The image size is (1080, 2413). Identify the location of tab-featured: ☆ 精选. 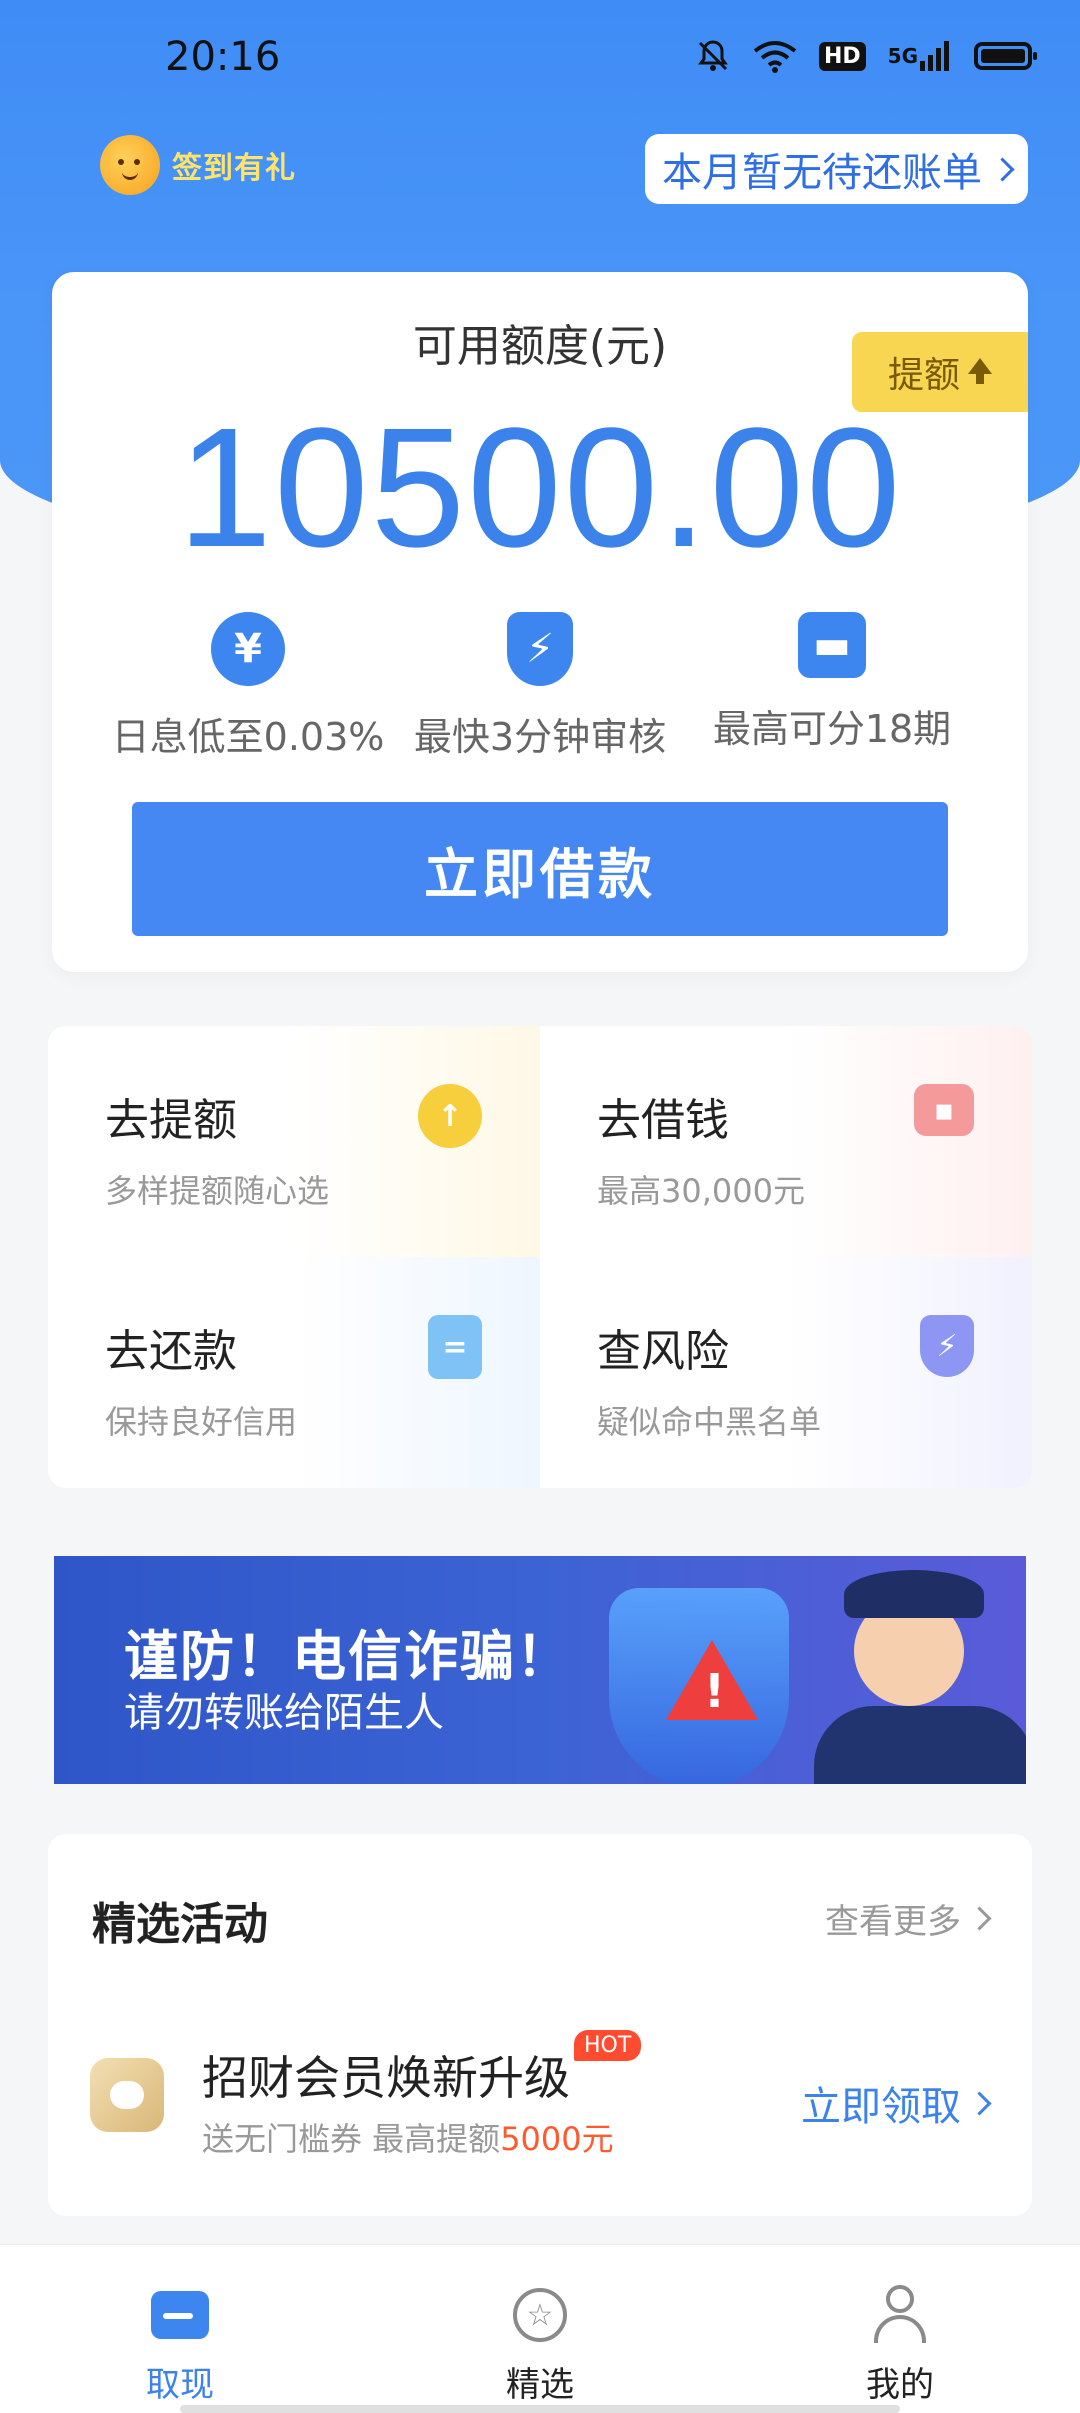
(540, 2329).